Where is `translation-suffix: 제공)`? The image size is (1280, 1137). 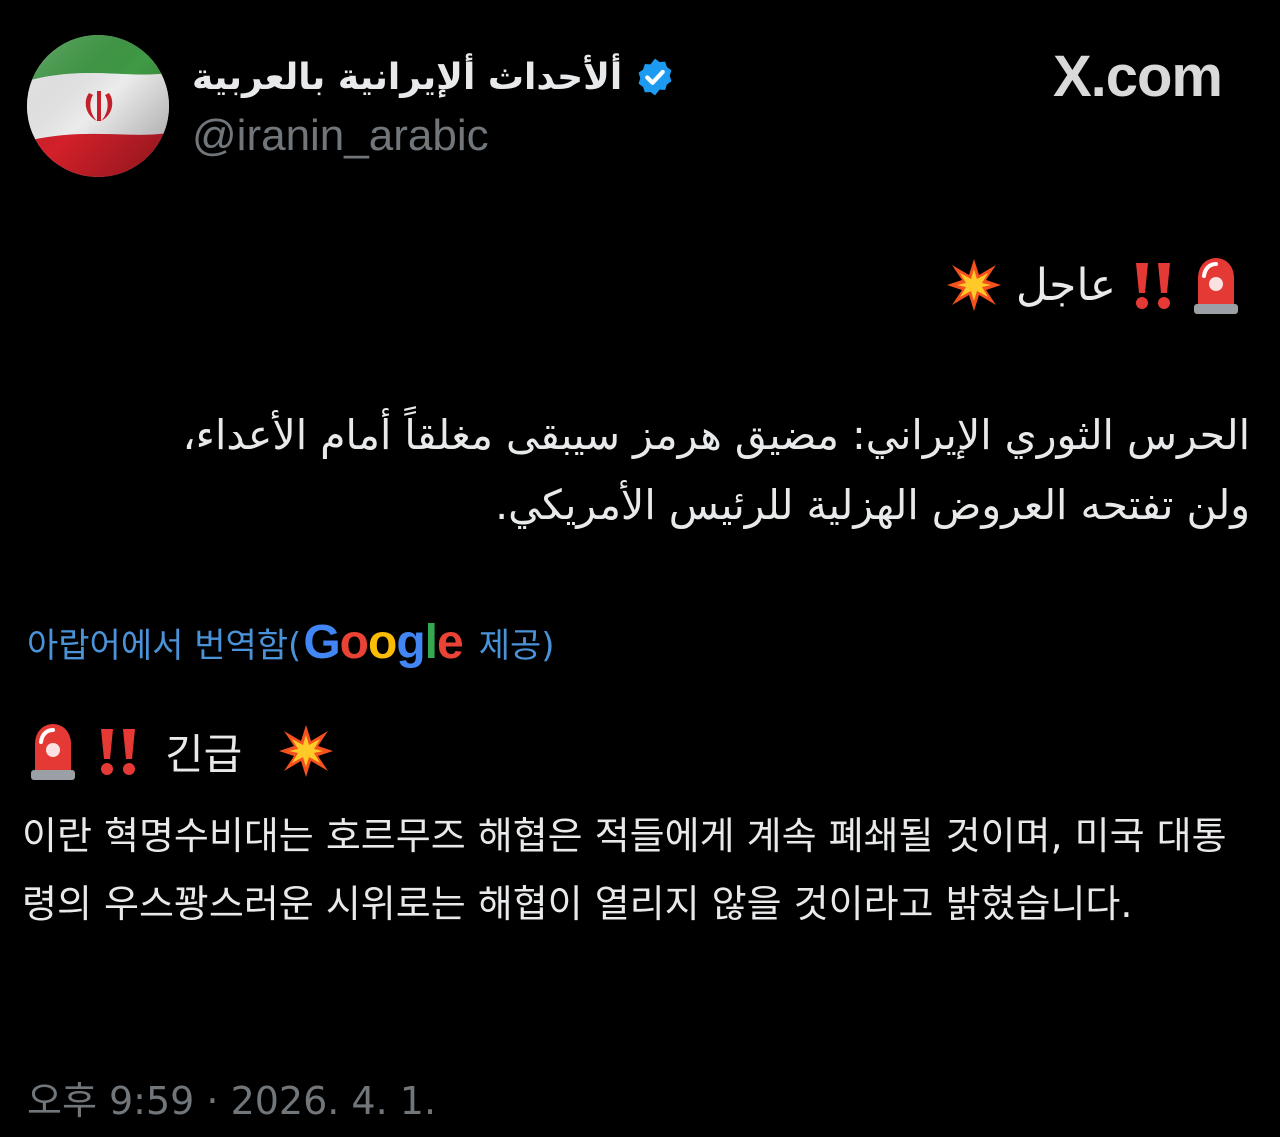 translation-suffix: 제공) is located at coordinates (516, 646).